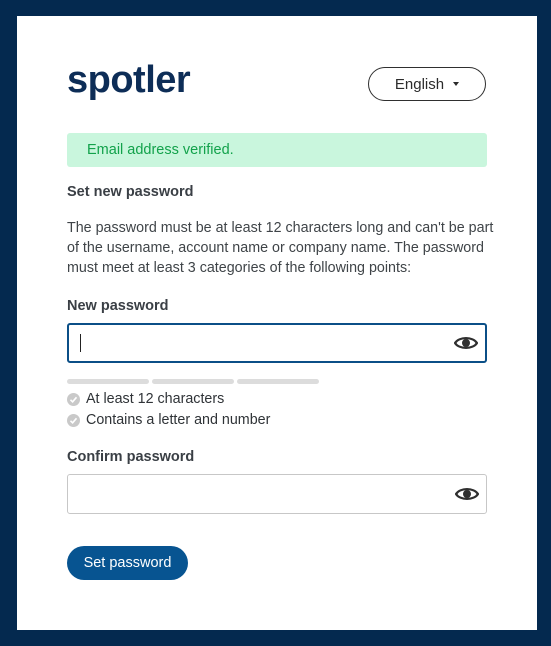 Image resolution: width=551 pixels, height=646 pixels. I want to click on new-password-input, so click(254, 343).